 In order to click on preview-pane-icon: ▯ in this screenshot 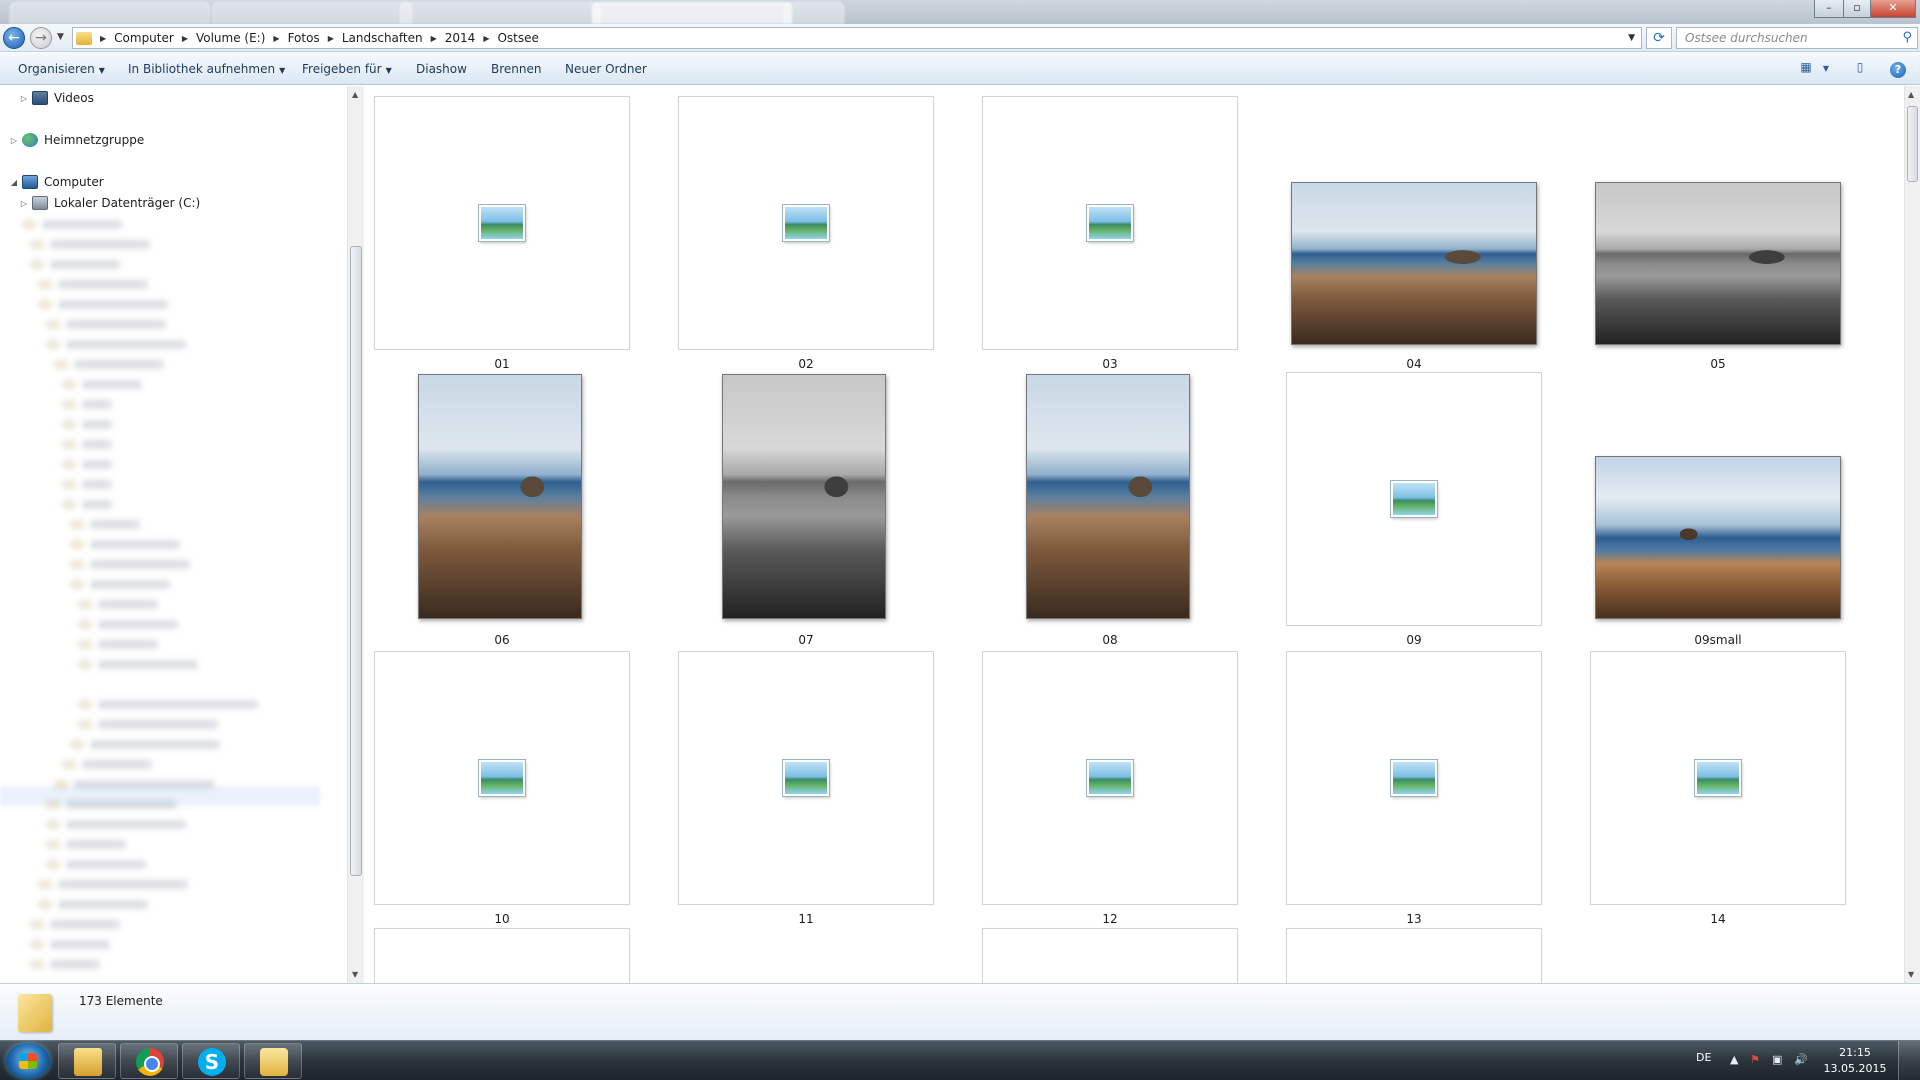, I will do `click(1860, 69)`.